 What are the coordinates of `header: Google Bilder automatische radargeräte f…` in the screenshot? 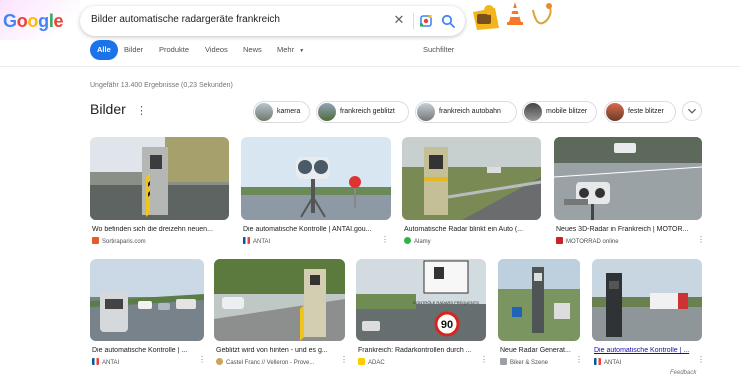 It's located at (370, 22).